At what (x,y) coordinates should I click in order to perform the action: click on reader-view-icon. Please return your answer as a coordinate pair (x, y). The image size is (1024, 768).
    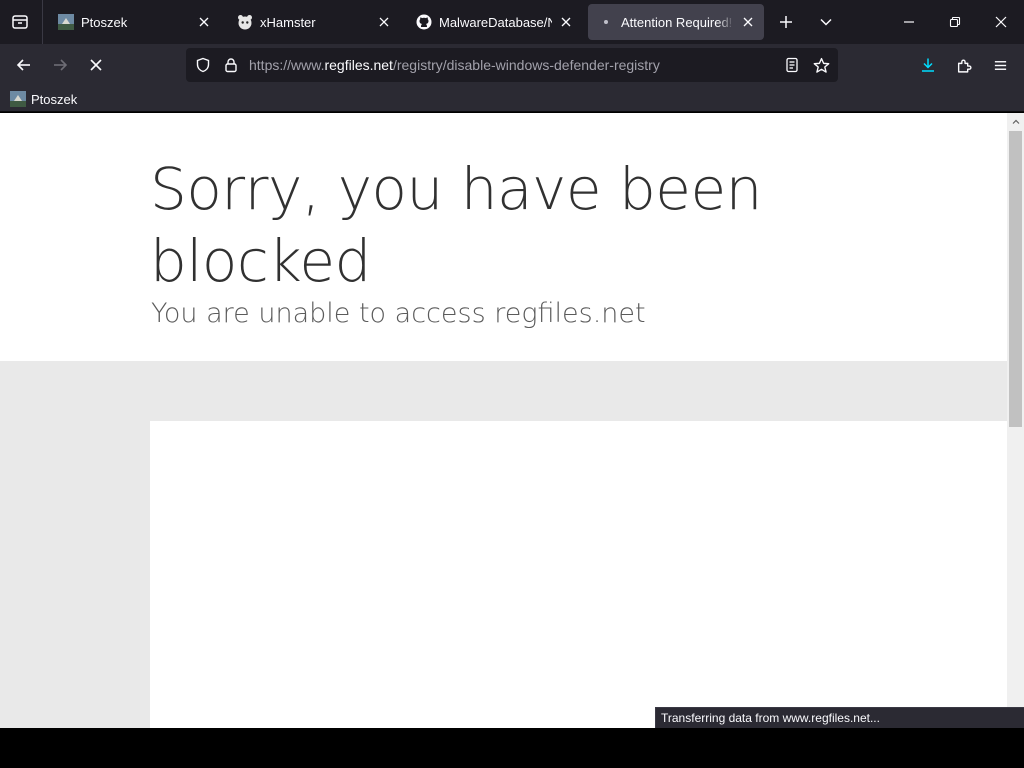
    Looking at the image, I should click on (792, 65).